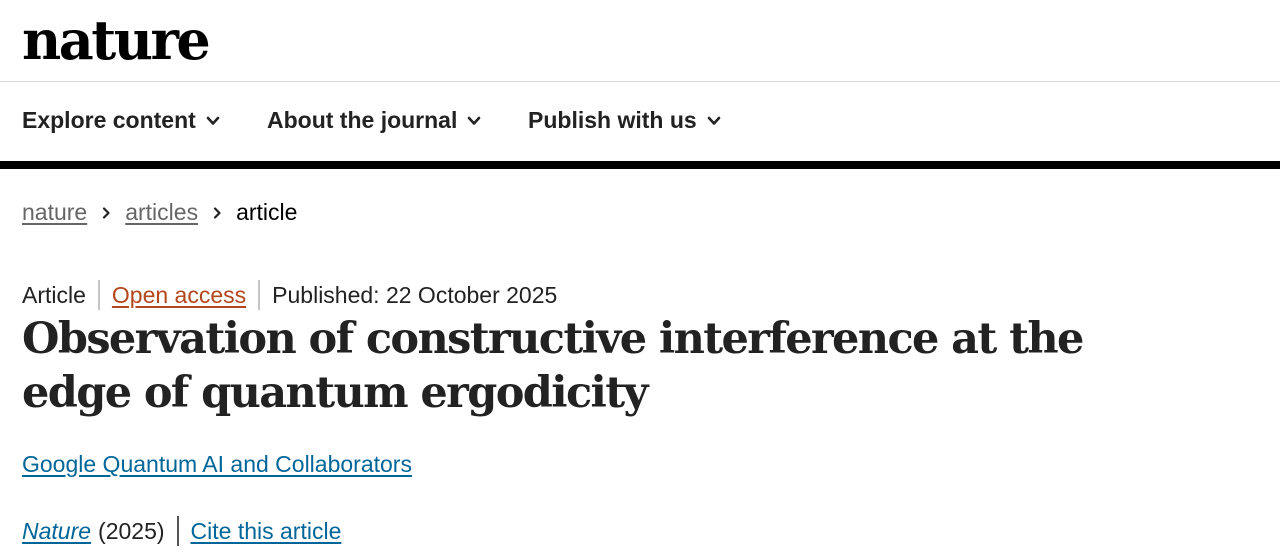 The image size is (1280, 555). Describe the element at coordinates (181, 531) in the screenshot. I see `citation-line: Nature (2025) Cite this article` at that location.